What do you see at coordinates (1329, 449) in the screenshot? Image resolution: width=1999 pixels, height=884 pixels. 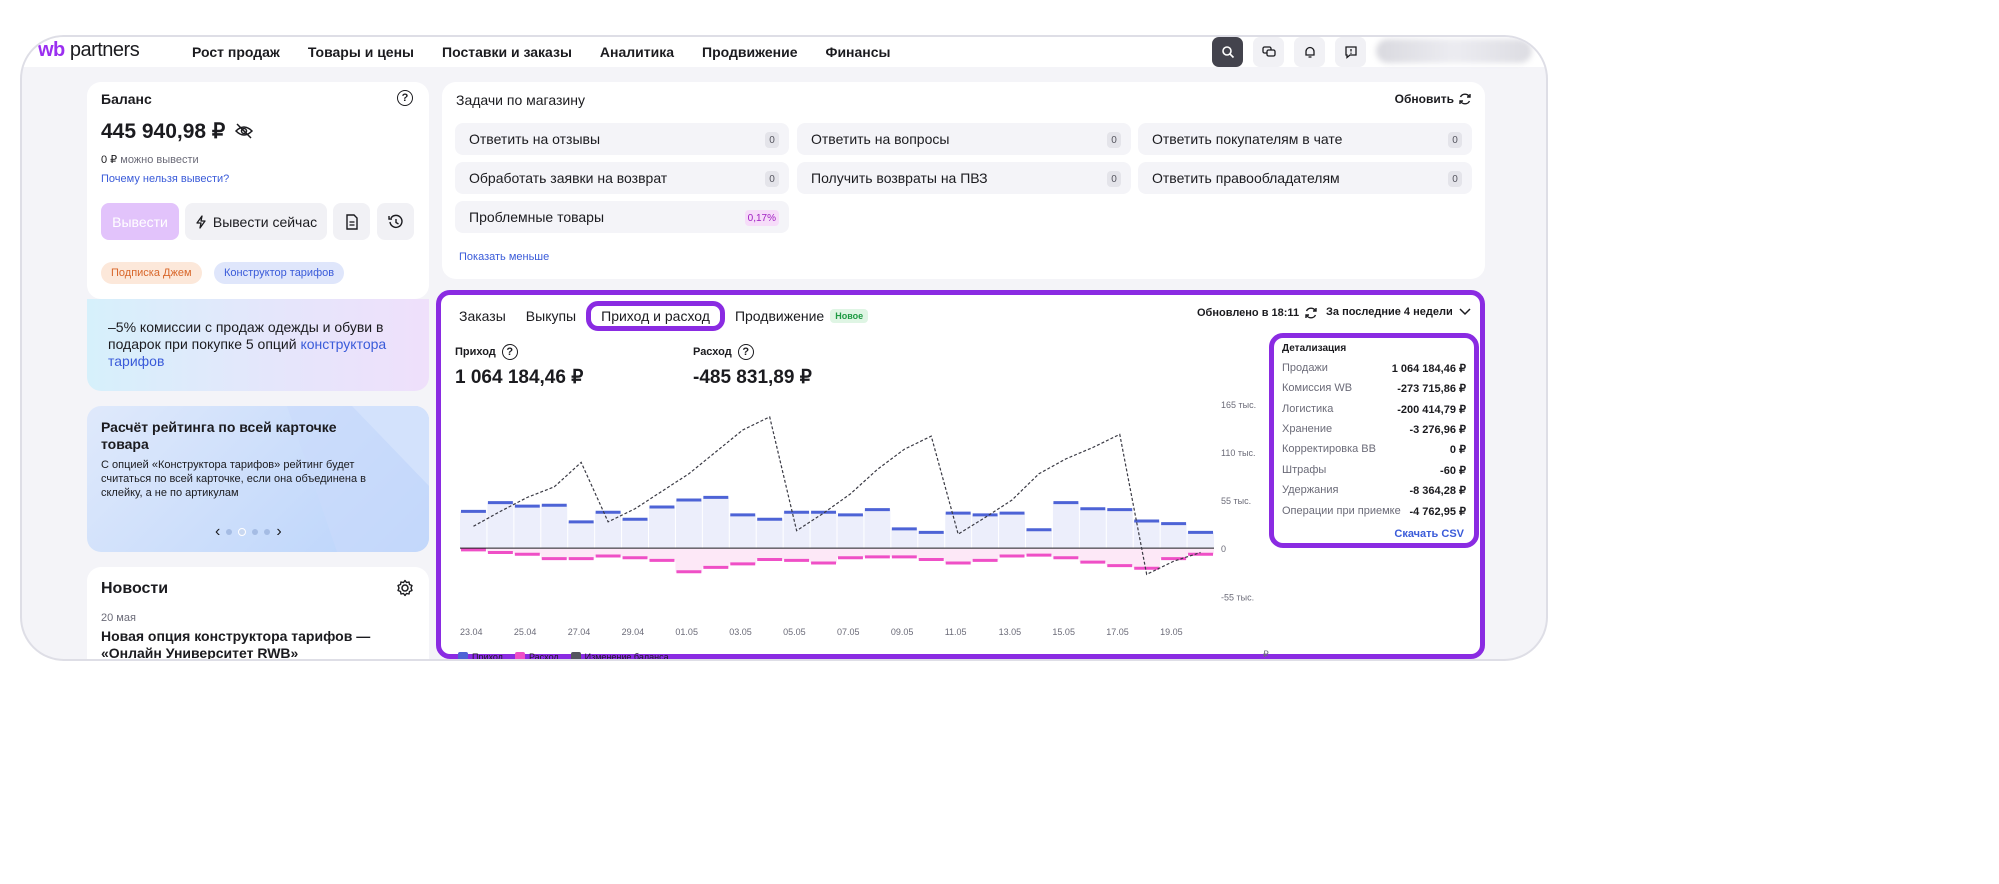 I see `detail-label: Корректировка ВВ` at bounding box center [1329, 449].